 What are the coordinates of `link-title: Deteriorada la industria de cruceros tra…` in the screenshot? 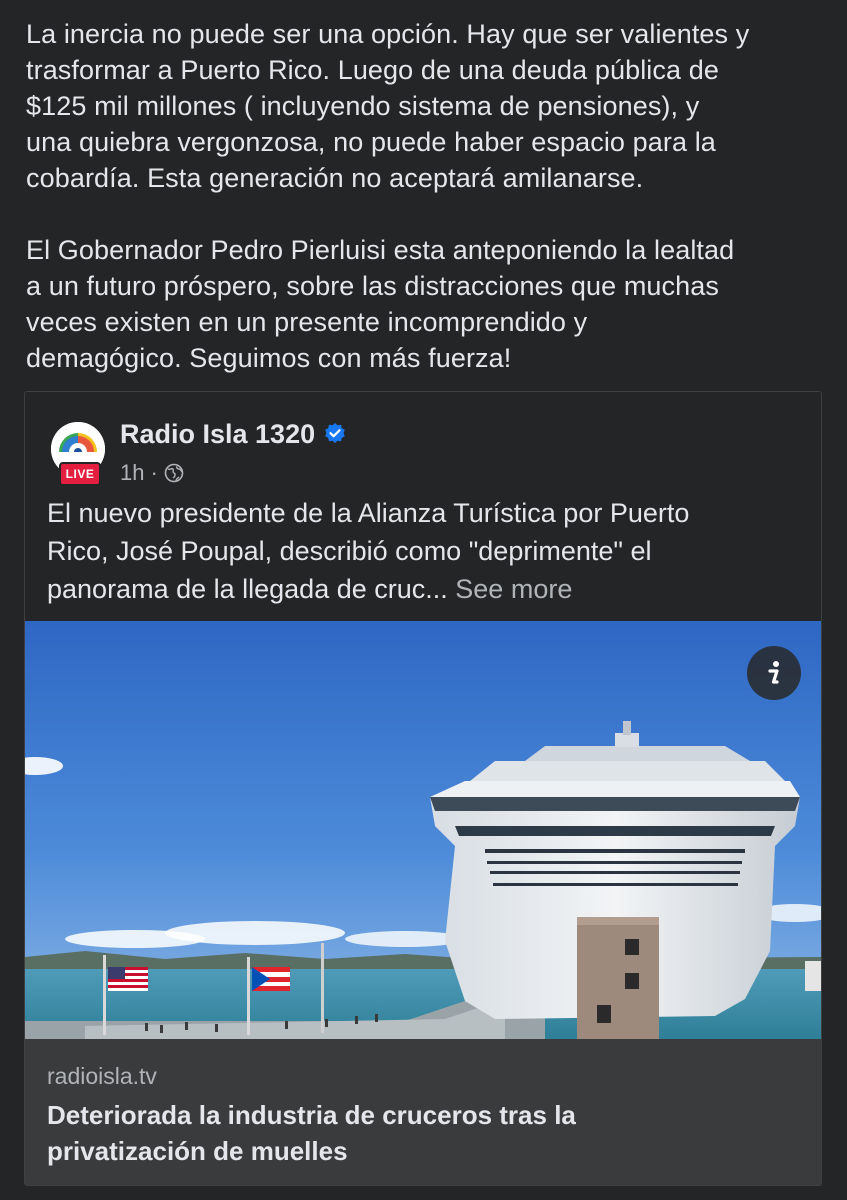 It's located at (417, 1133).